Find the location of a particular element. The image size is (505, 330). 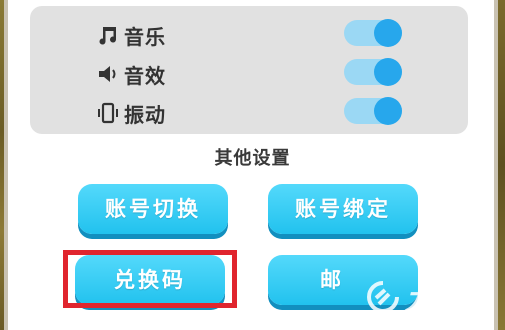

music-toggle is located at coordinates (373, 33).